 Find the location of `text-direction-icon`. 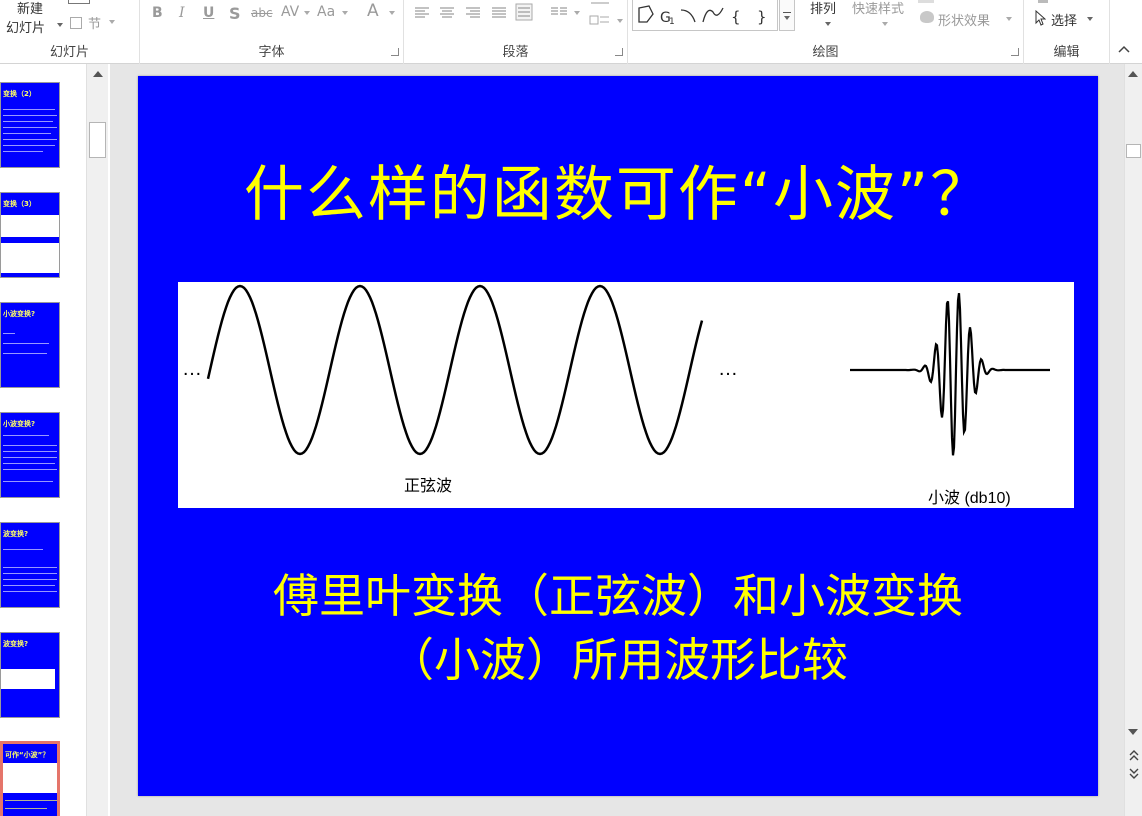

text-direction-icon is located at coordinates (600, 4).